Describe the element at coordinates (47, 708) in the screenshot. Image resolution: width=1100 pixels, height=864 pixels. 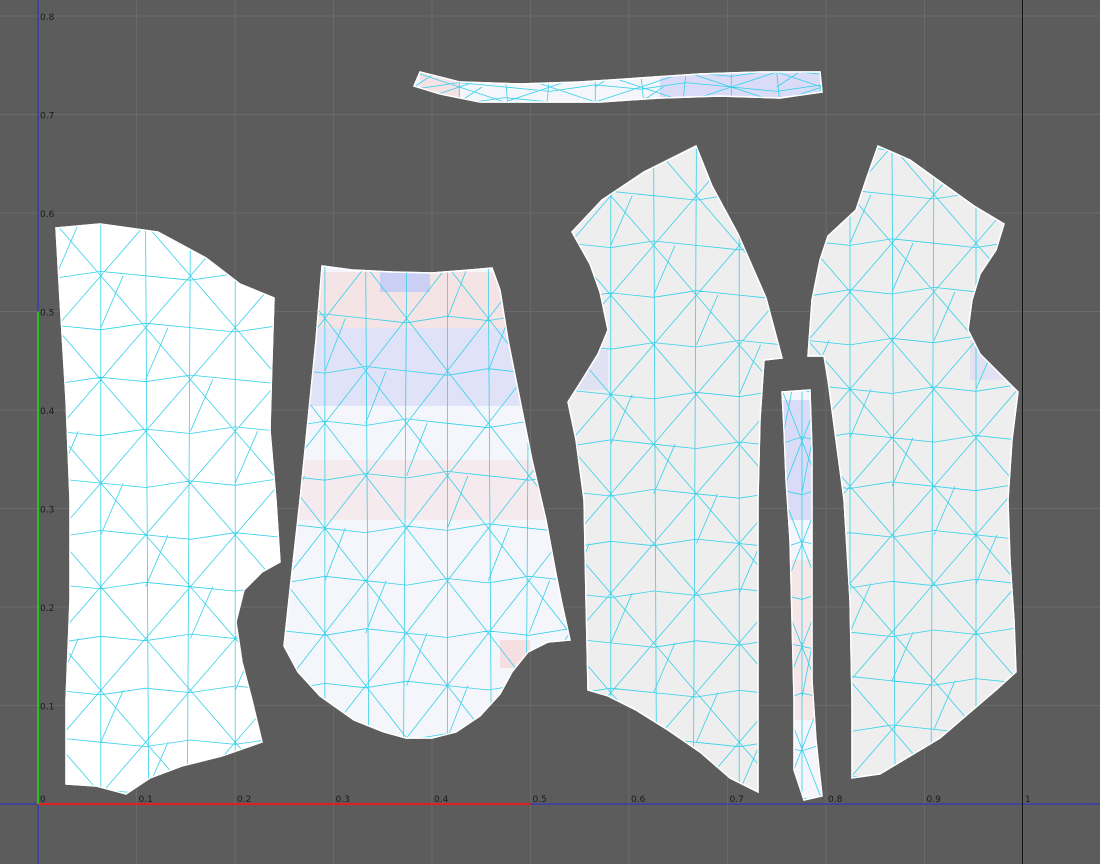
I see `v-tick-label: 0.1` at that location.